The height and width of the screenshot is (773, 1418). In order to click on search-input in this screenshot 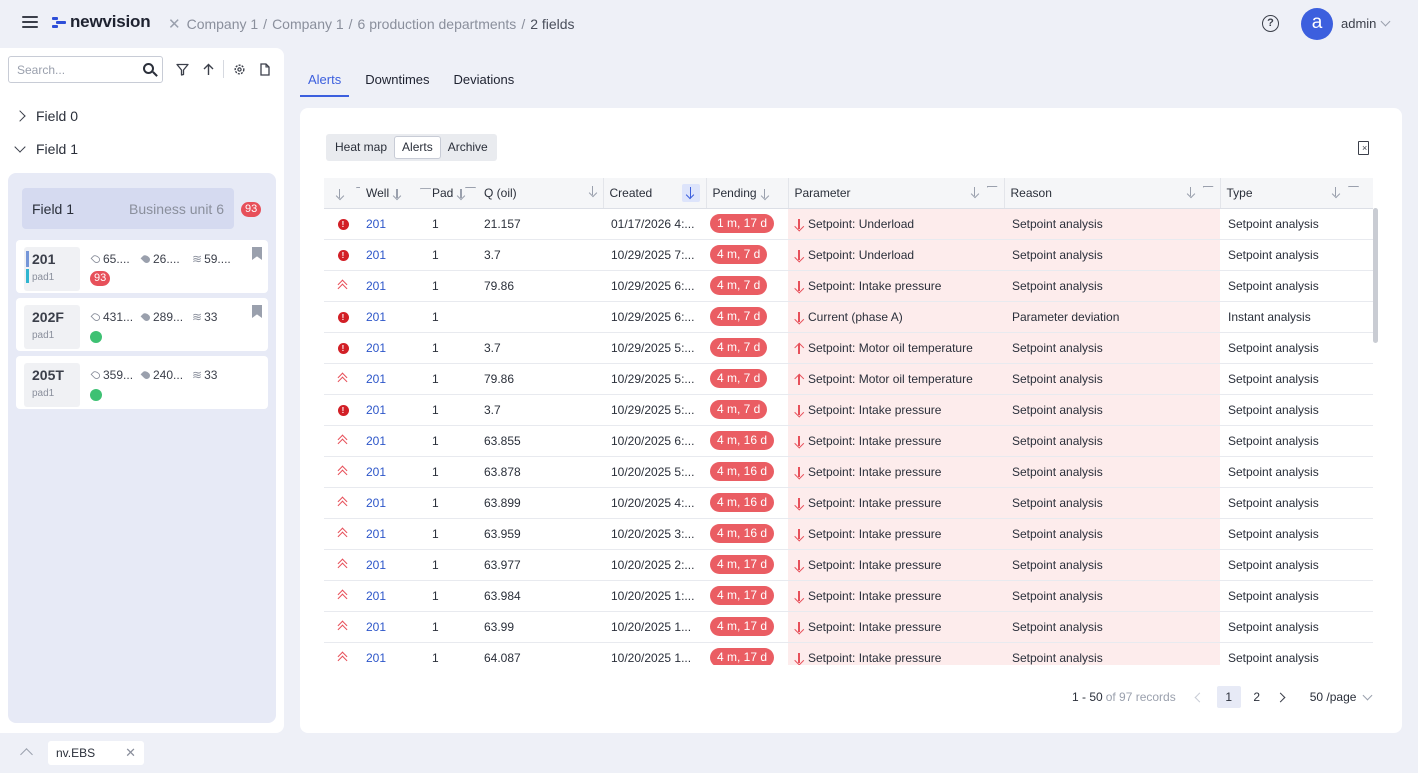, I will do `click(69, 69)`.